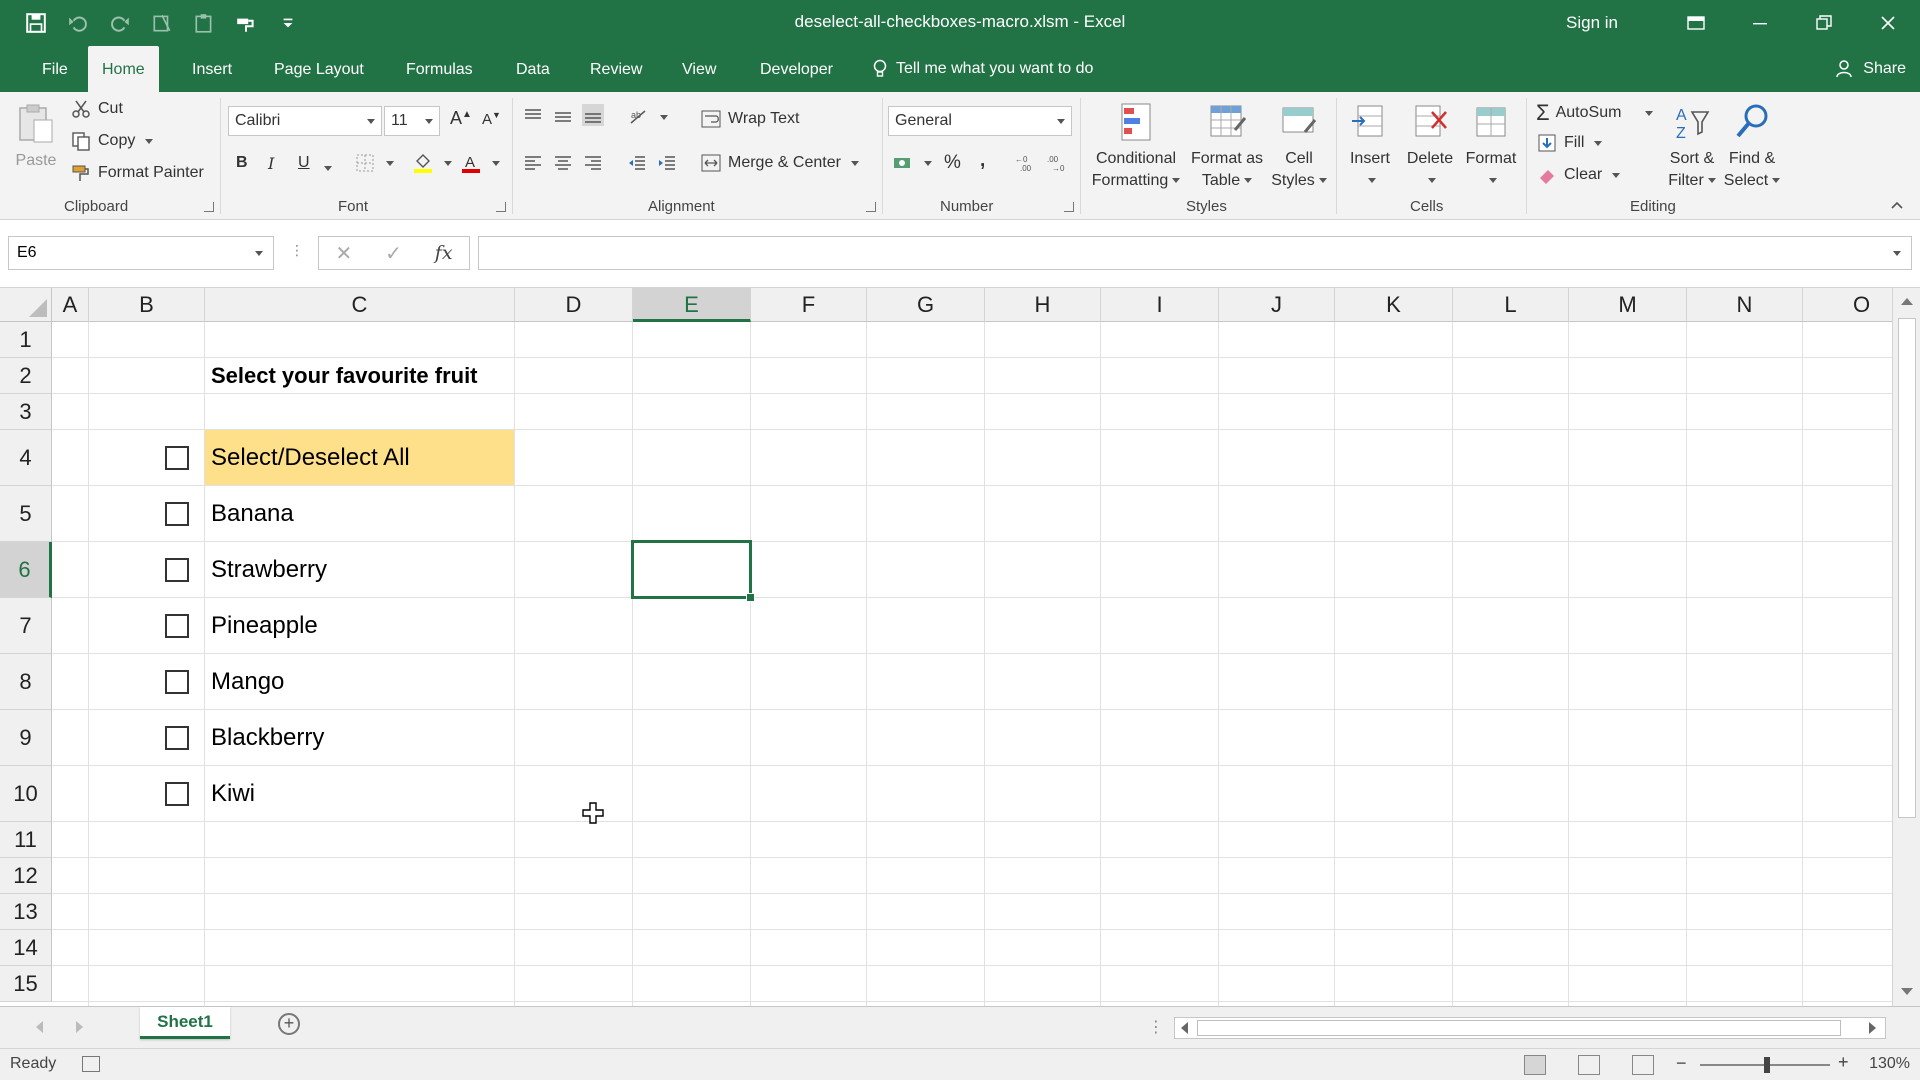  Describe the element at coordinates (1299, 146) in the screenshot. I see `cell-styles-button: Cell Styles` at that location.